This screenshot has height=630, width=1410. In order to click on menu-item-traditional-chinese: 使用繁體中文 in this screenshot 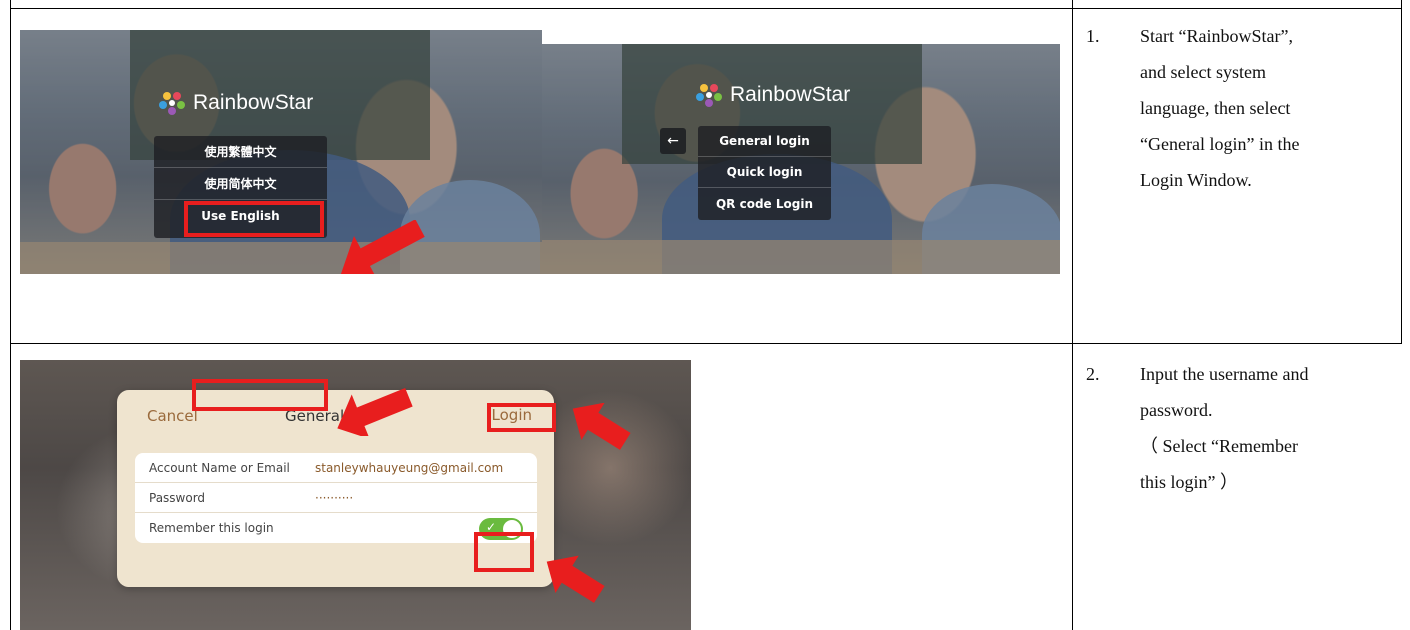, I will do `click(240, 152)`.